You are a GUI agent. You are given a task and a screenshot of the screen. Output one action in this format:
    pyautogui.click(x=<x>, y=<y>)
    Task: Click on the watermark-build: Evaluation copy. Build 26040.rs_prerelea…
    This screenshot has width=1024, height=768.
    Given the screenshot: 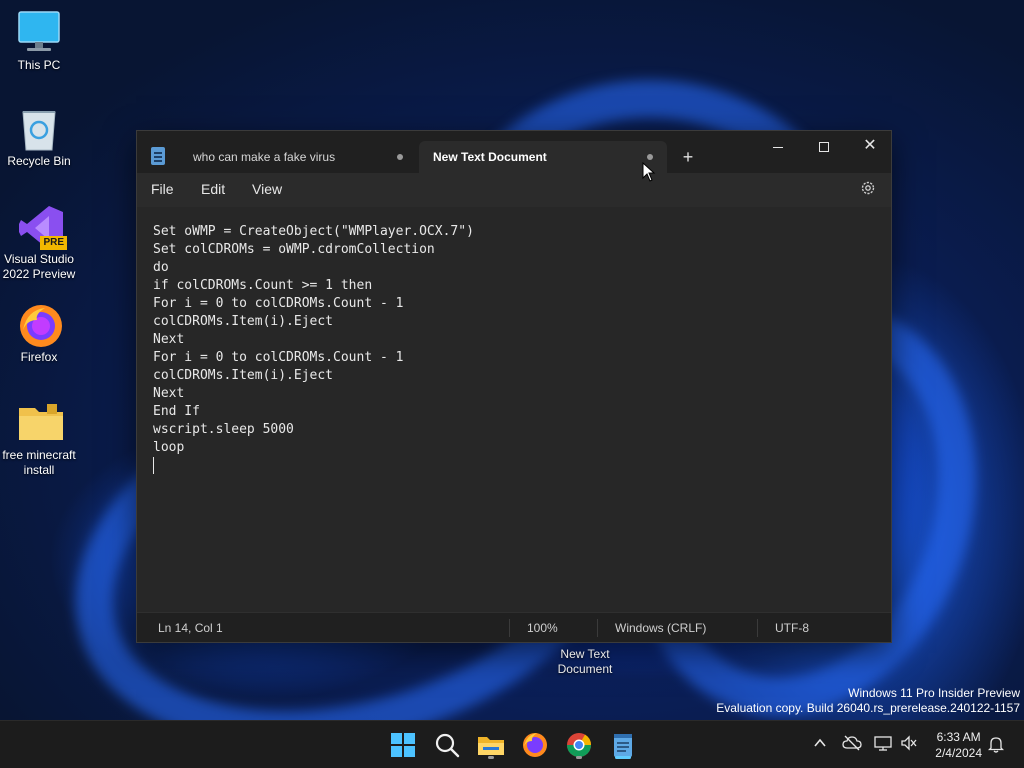 What is the action you would take?
    pyautogui.click(x=868, y=708)
    